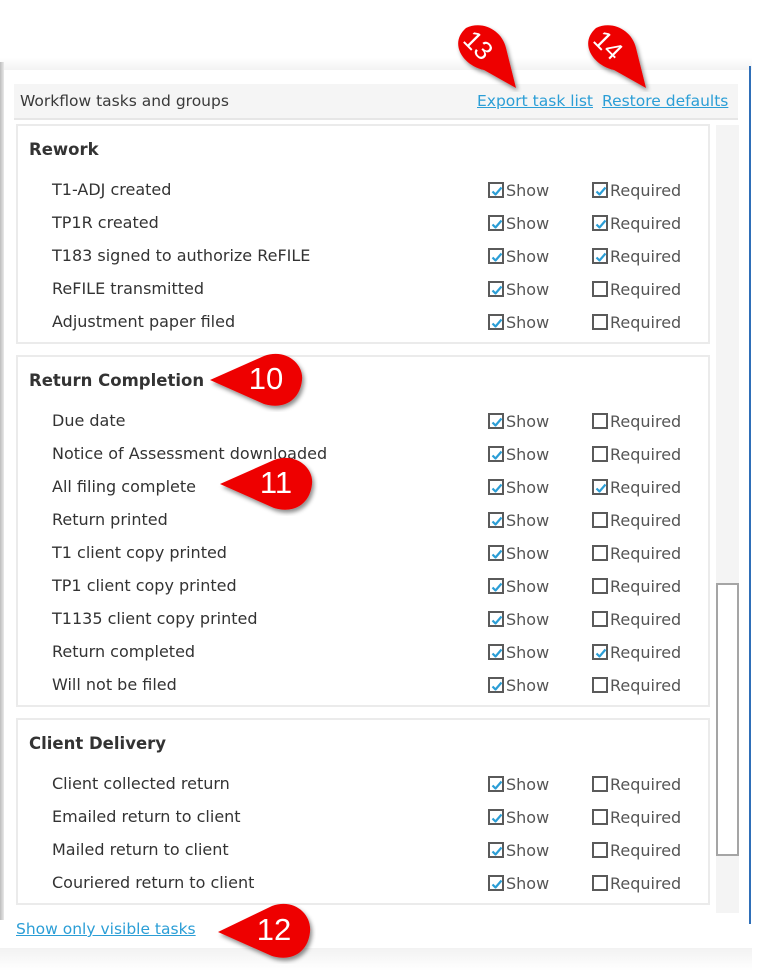 This screenshot has height=971, width=761. I want to click on group-title: Return Completion, so click(117, 380).